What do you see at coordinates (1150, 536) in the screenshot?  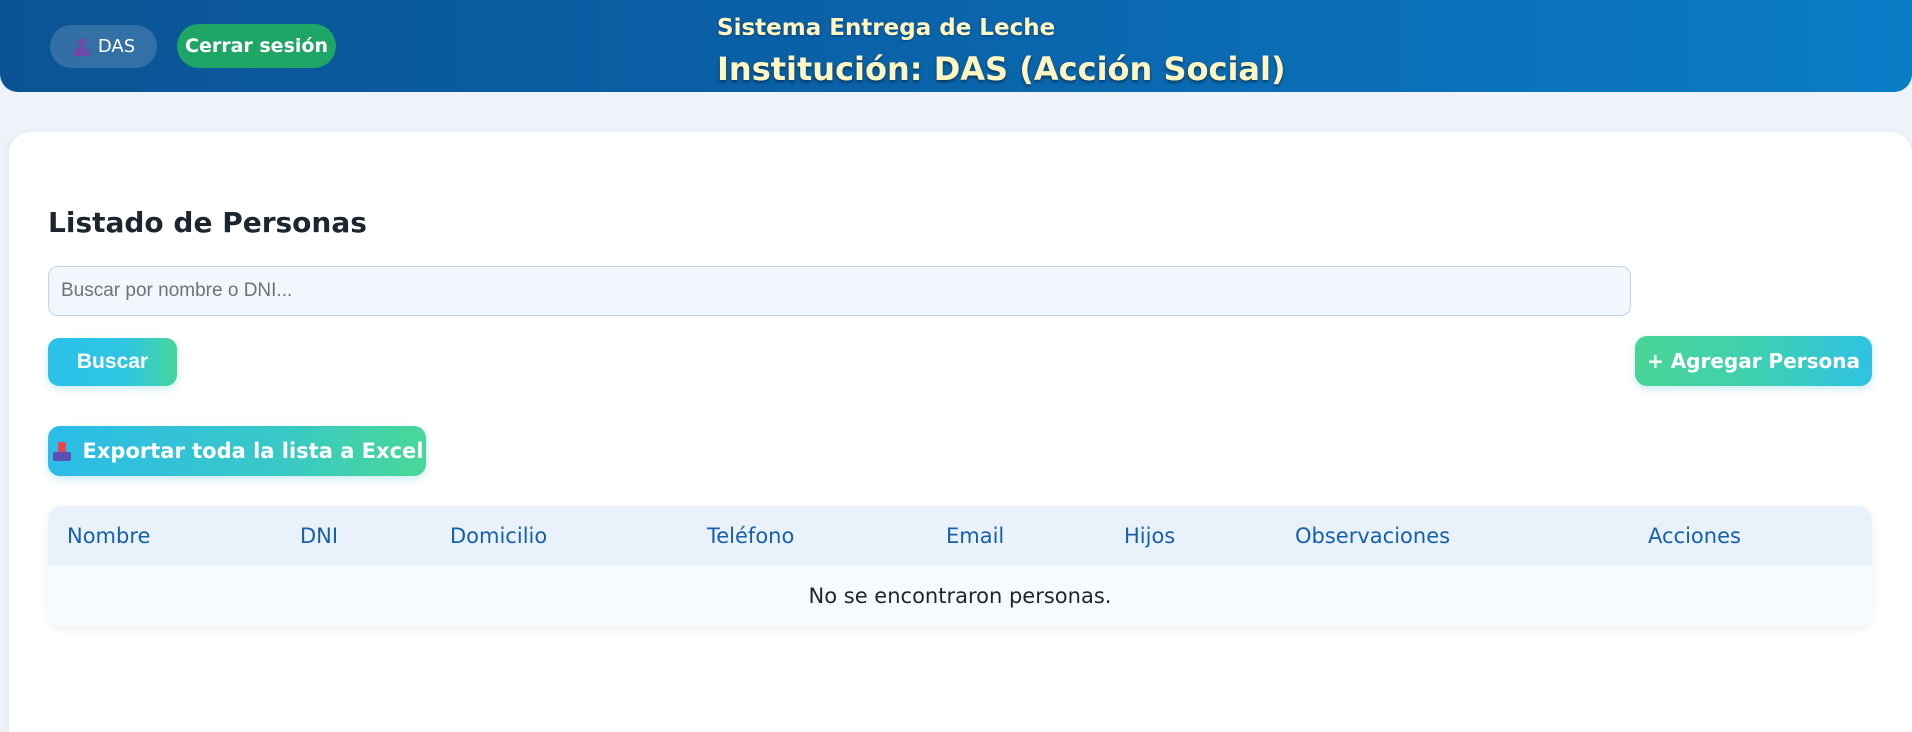 I see `column-header-hijos: Hijos` at bounding box center [1150, 536].